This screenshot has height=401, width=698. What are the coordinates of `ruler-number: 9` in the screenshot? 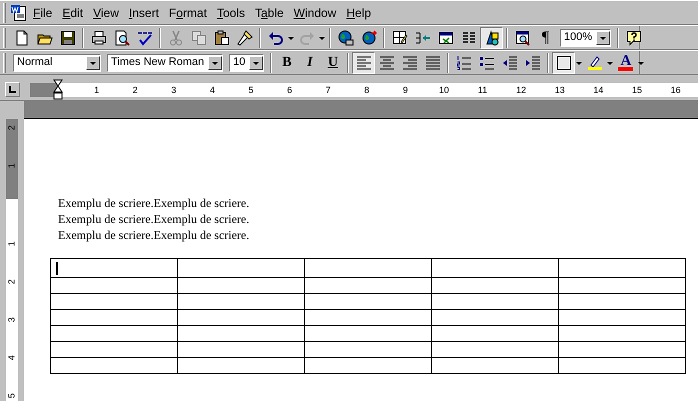 It's located at (405, 90).